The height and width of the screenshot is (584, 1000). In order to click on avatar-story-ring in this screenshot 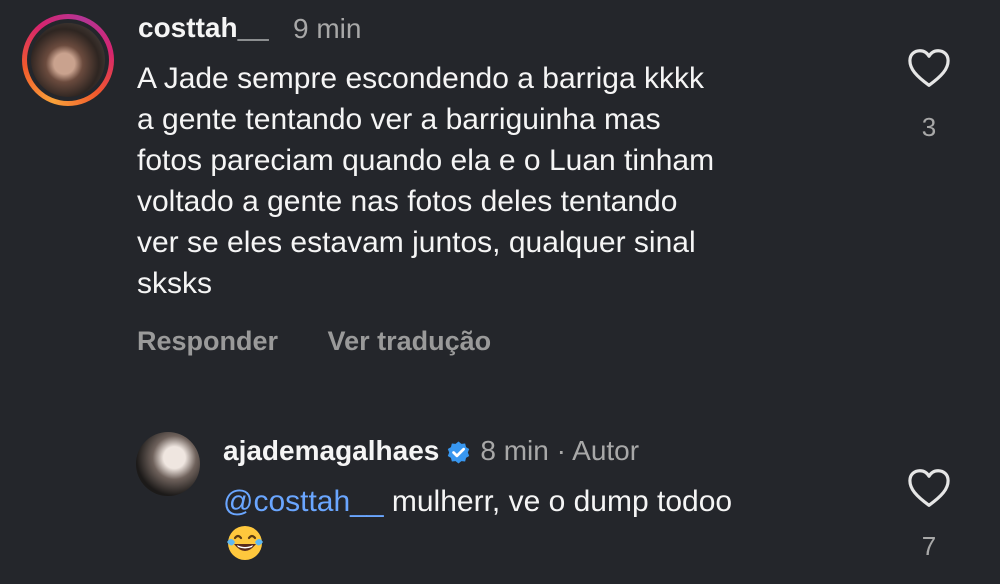, I will do `click(68, 60)`.